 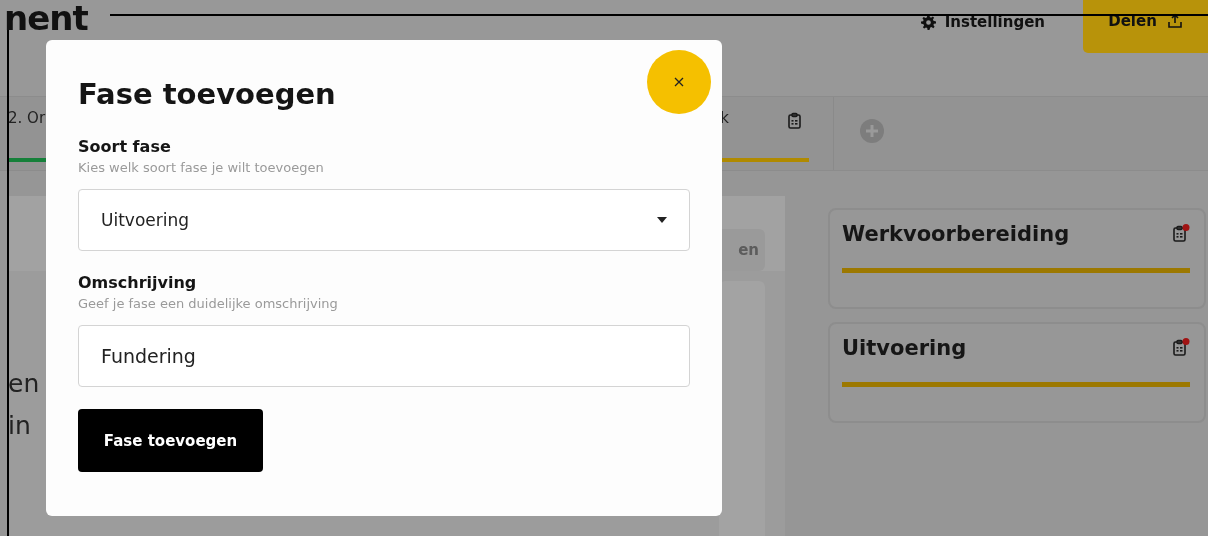 What do you see at coordinates (138, 283) in the screenshot?
I see `field-label: Omschrijving` at bounding box center [138, 283].